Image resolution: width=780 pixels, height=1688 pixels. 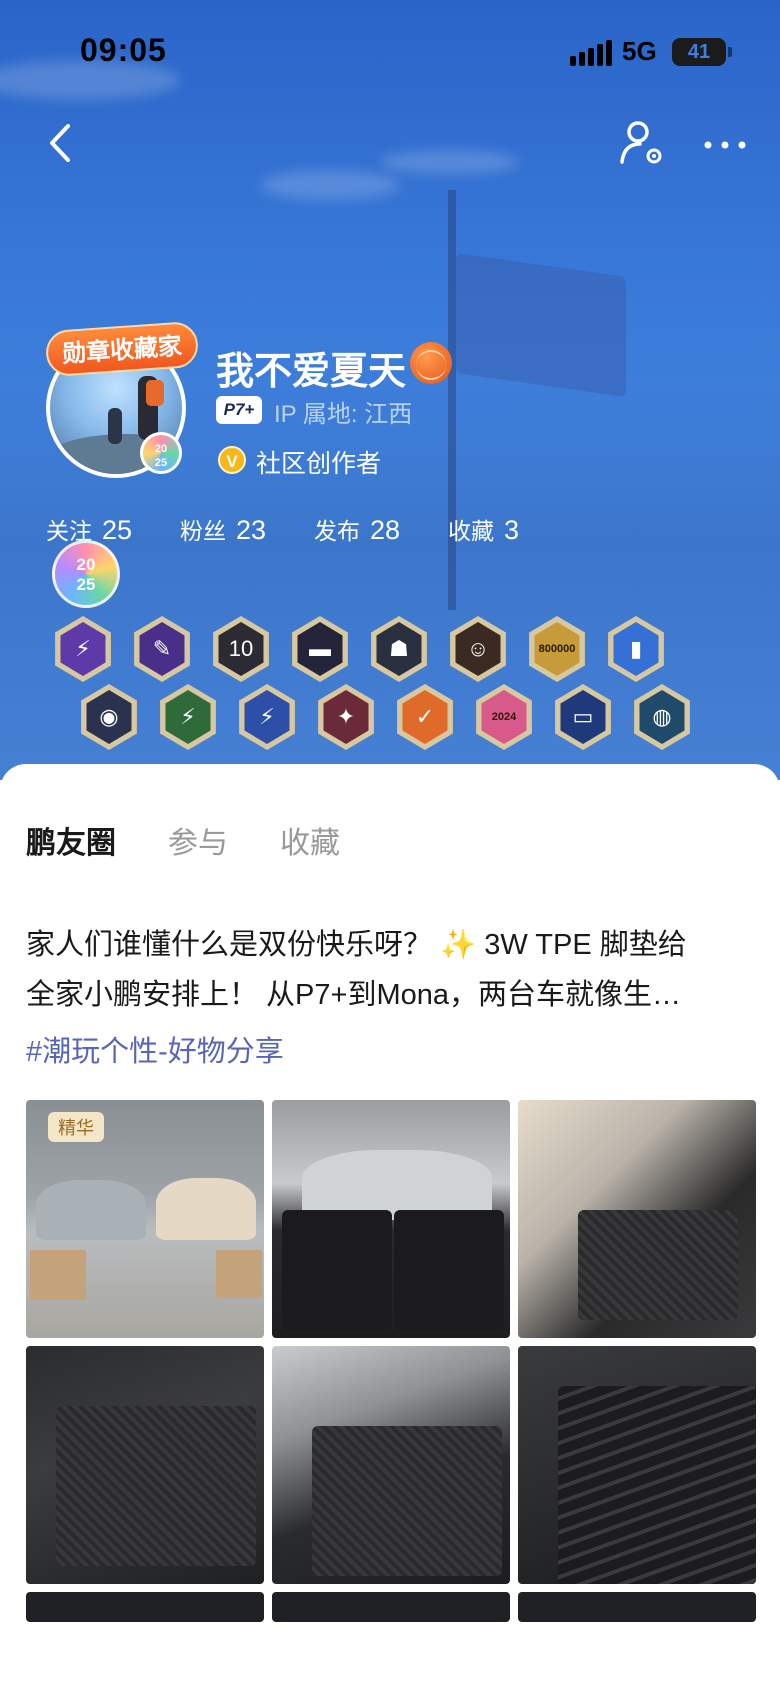 I want to click on back-button, so click(x=60, y=143).